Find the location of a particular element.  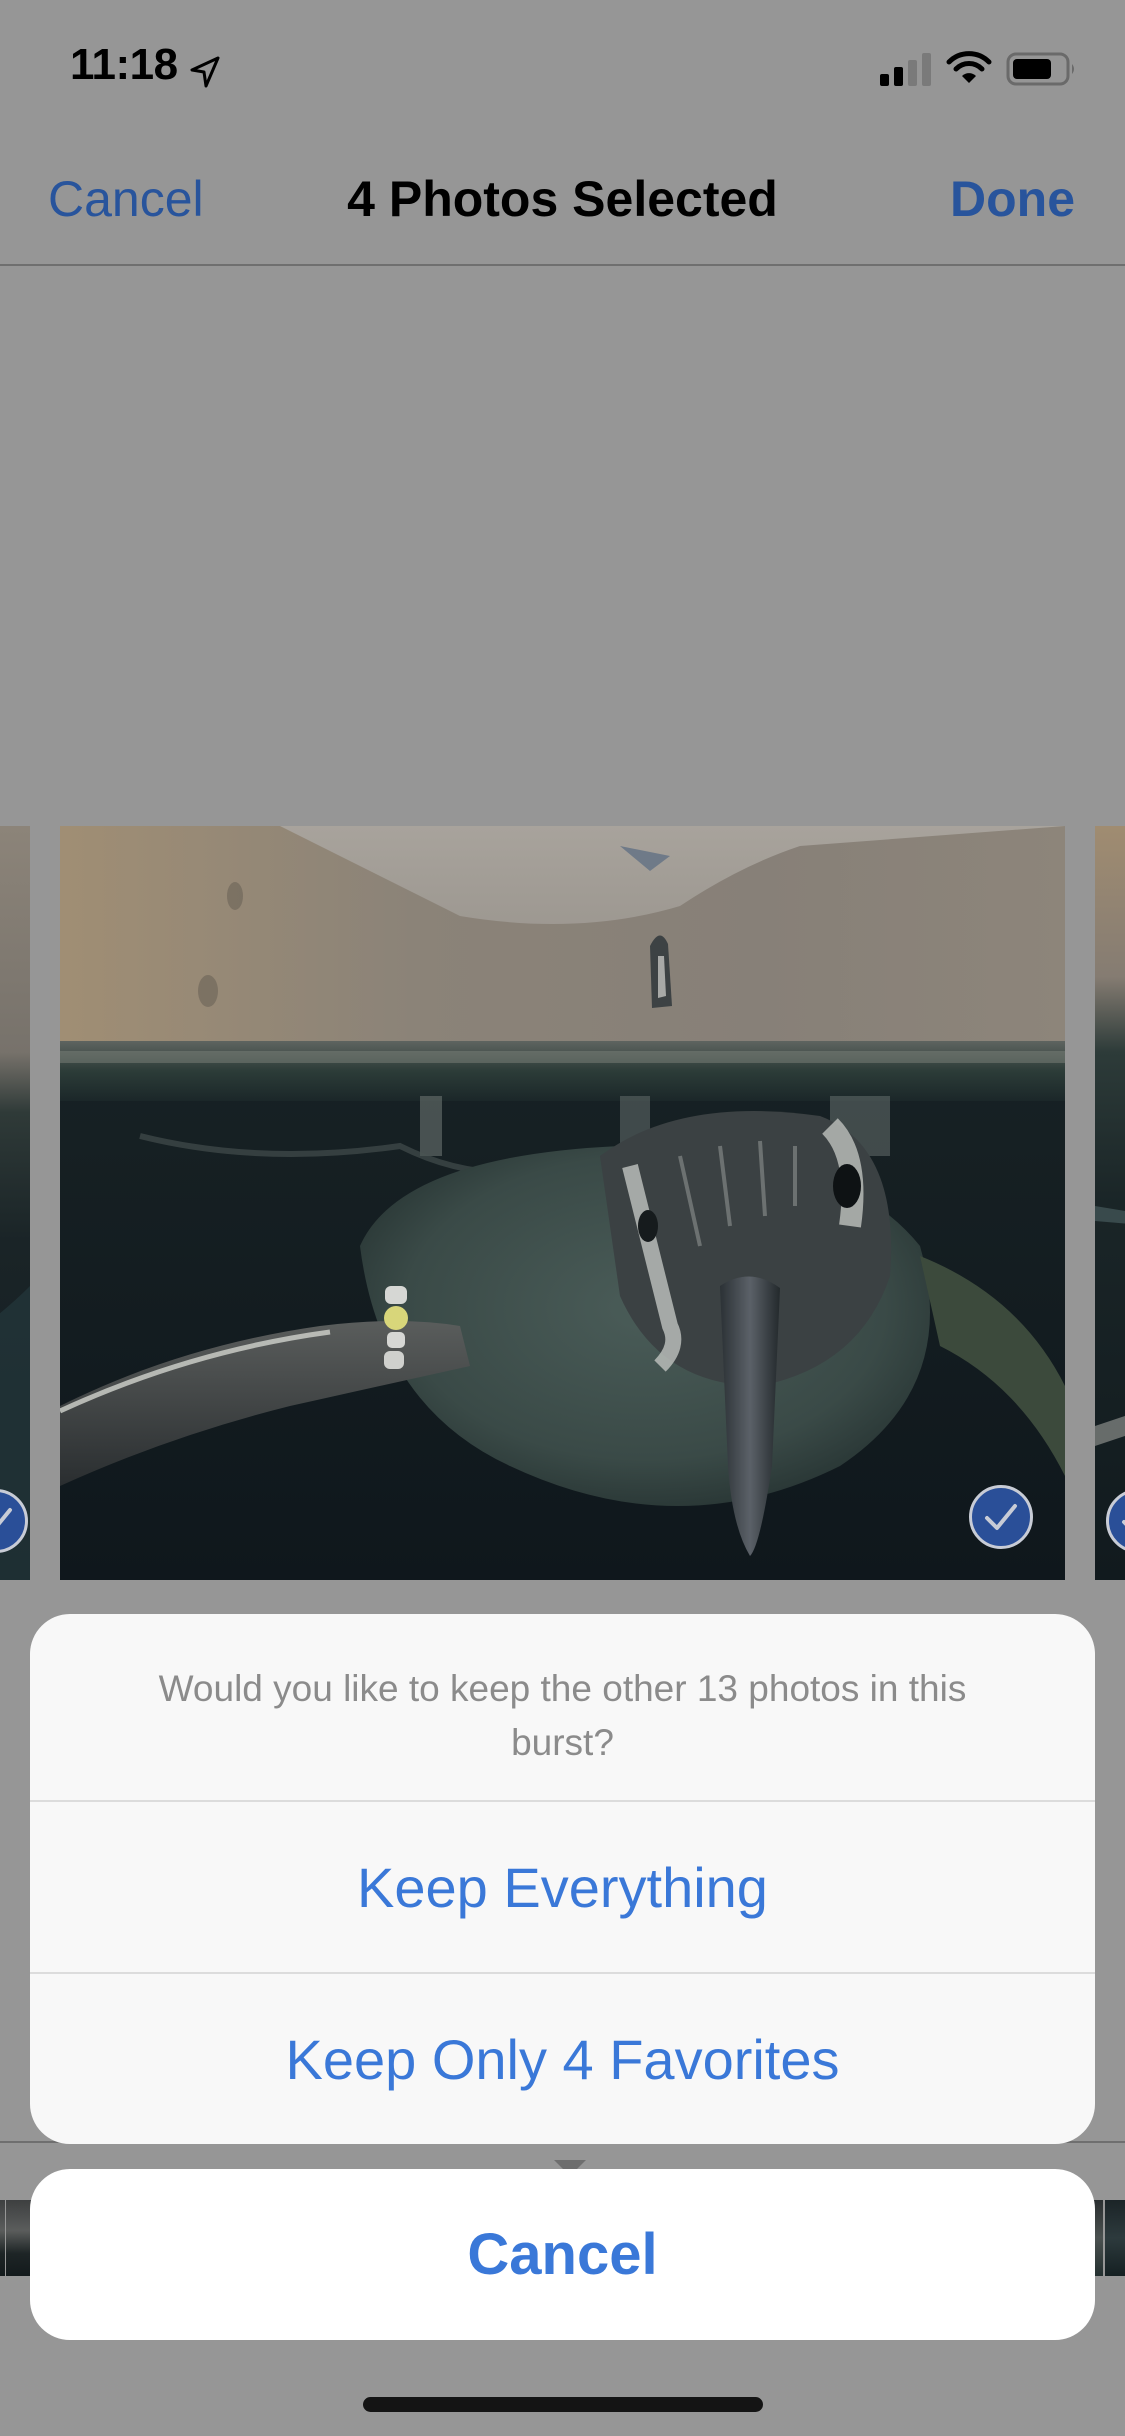

status-bar: 11:18 is located at coordinates (562, 66).